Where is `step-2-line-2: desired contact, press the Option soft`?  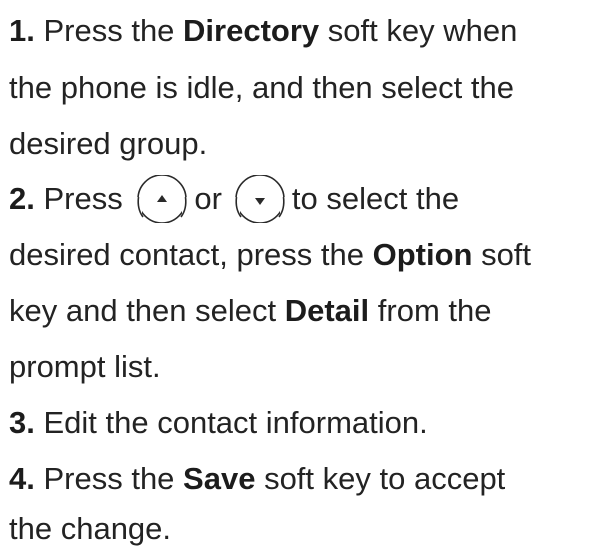 step-2-line-2: desired contact, press the Option soft is located at coordinates (270, 255).